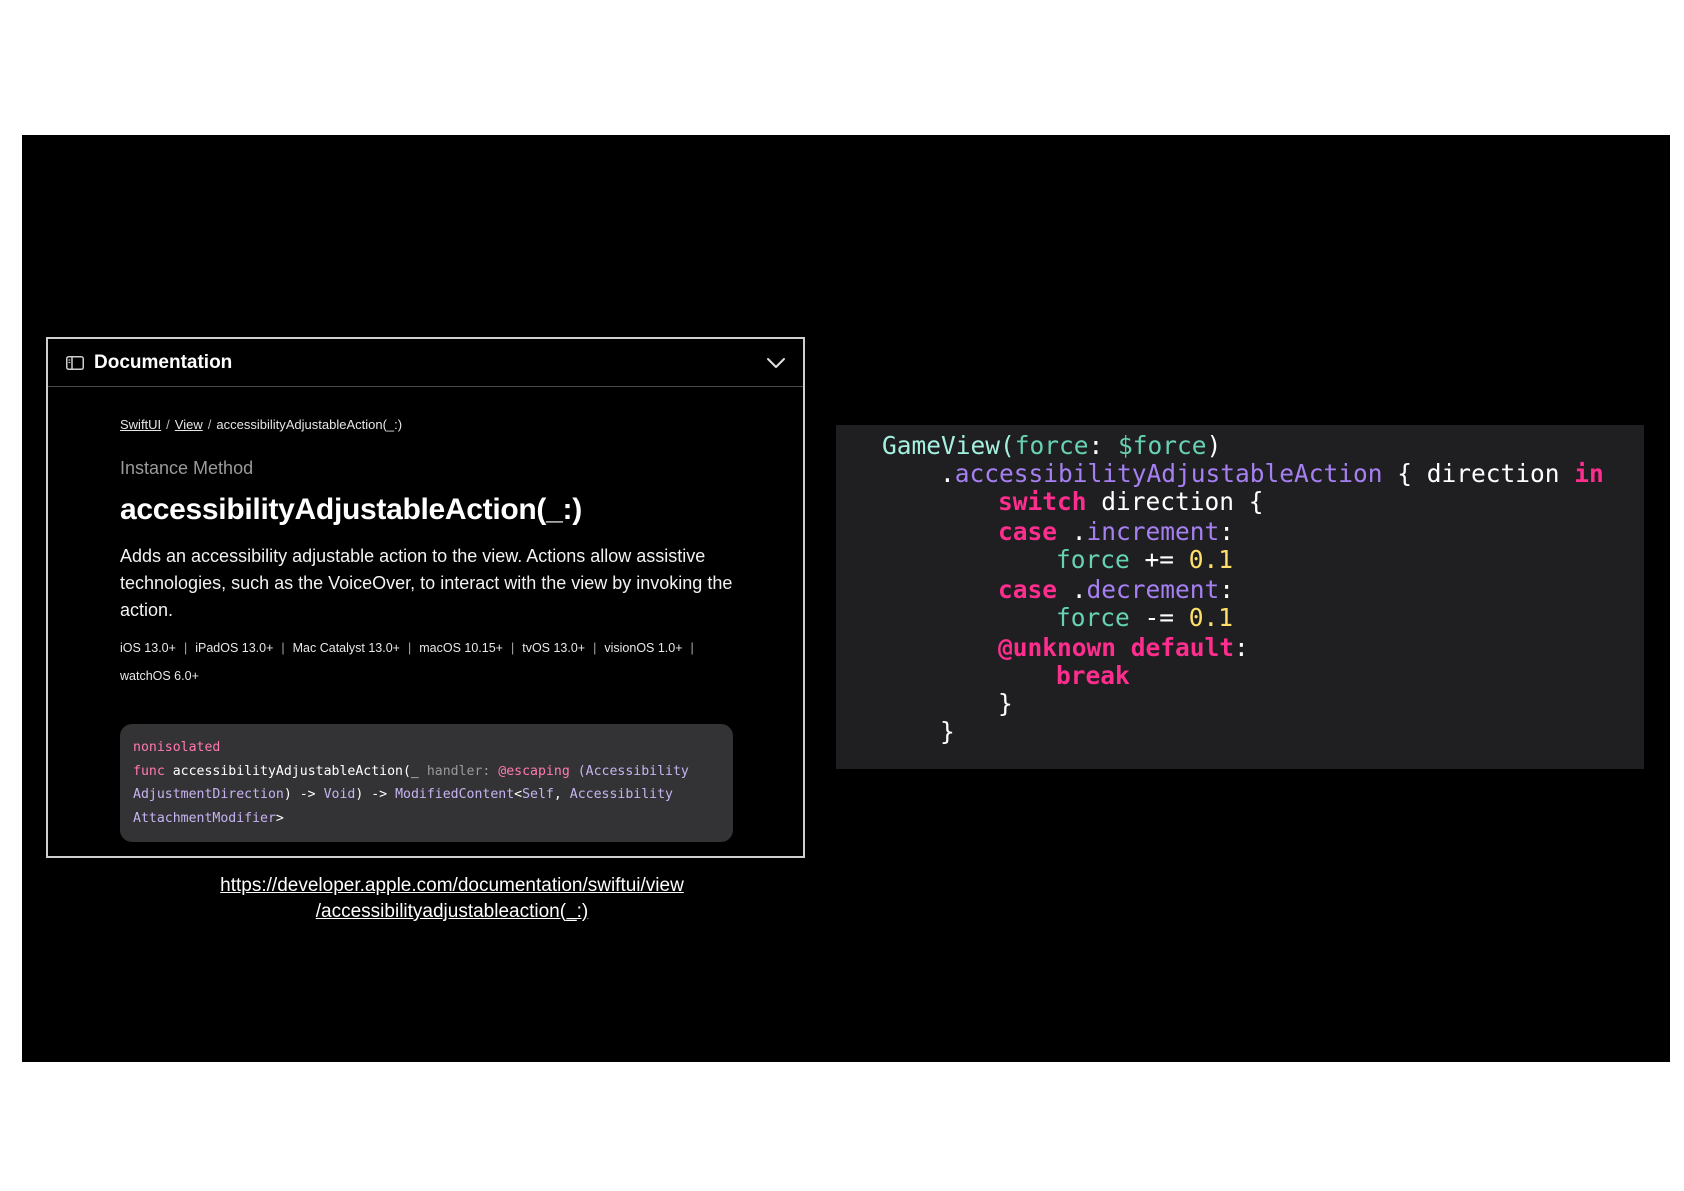  What do you see at coordinates (621, 794) in the screenshot?
I see `decl-modifier-type: Accessibility` at bounding box center [621, 794].